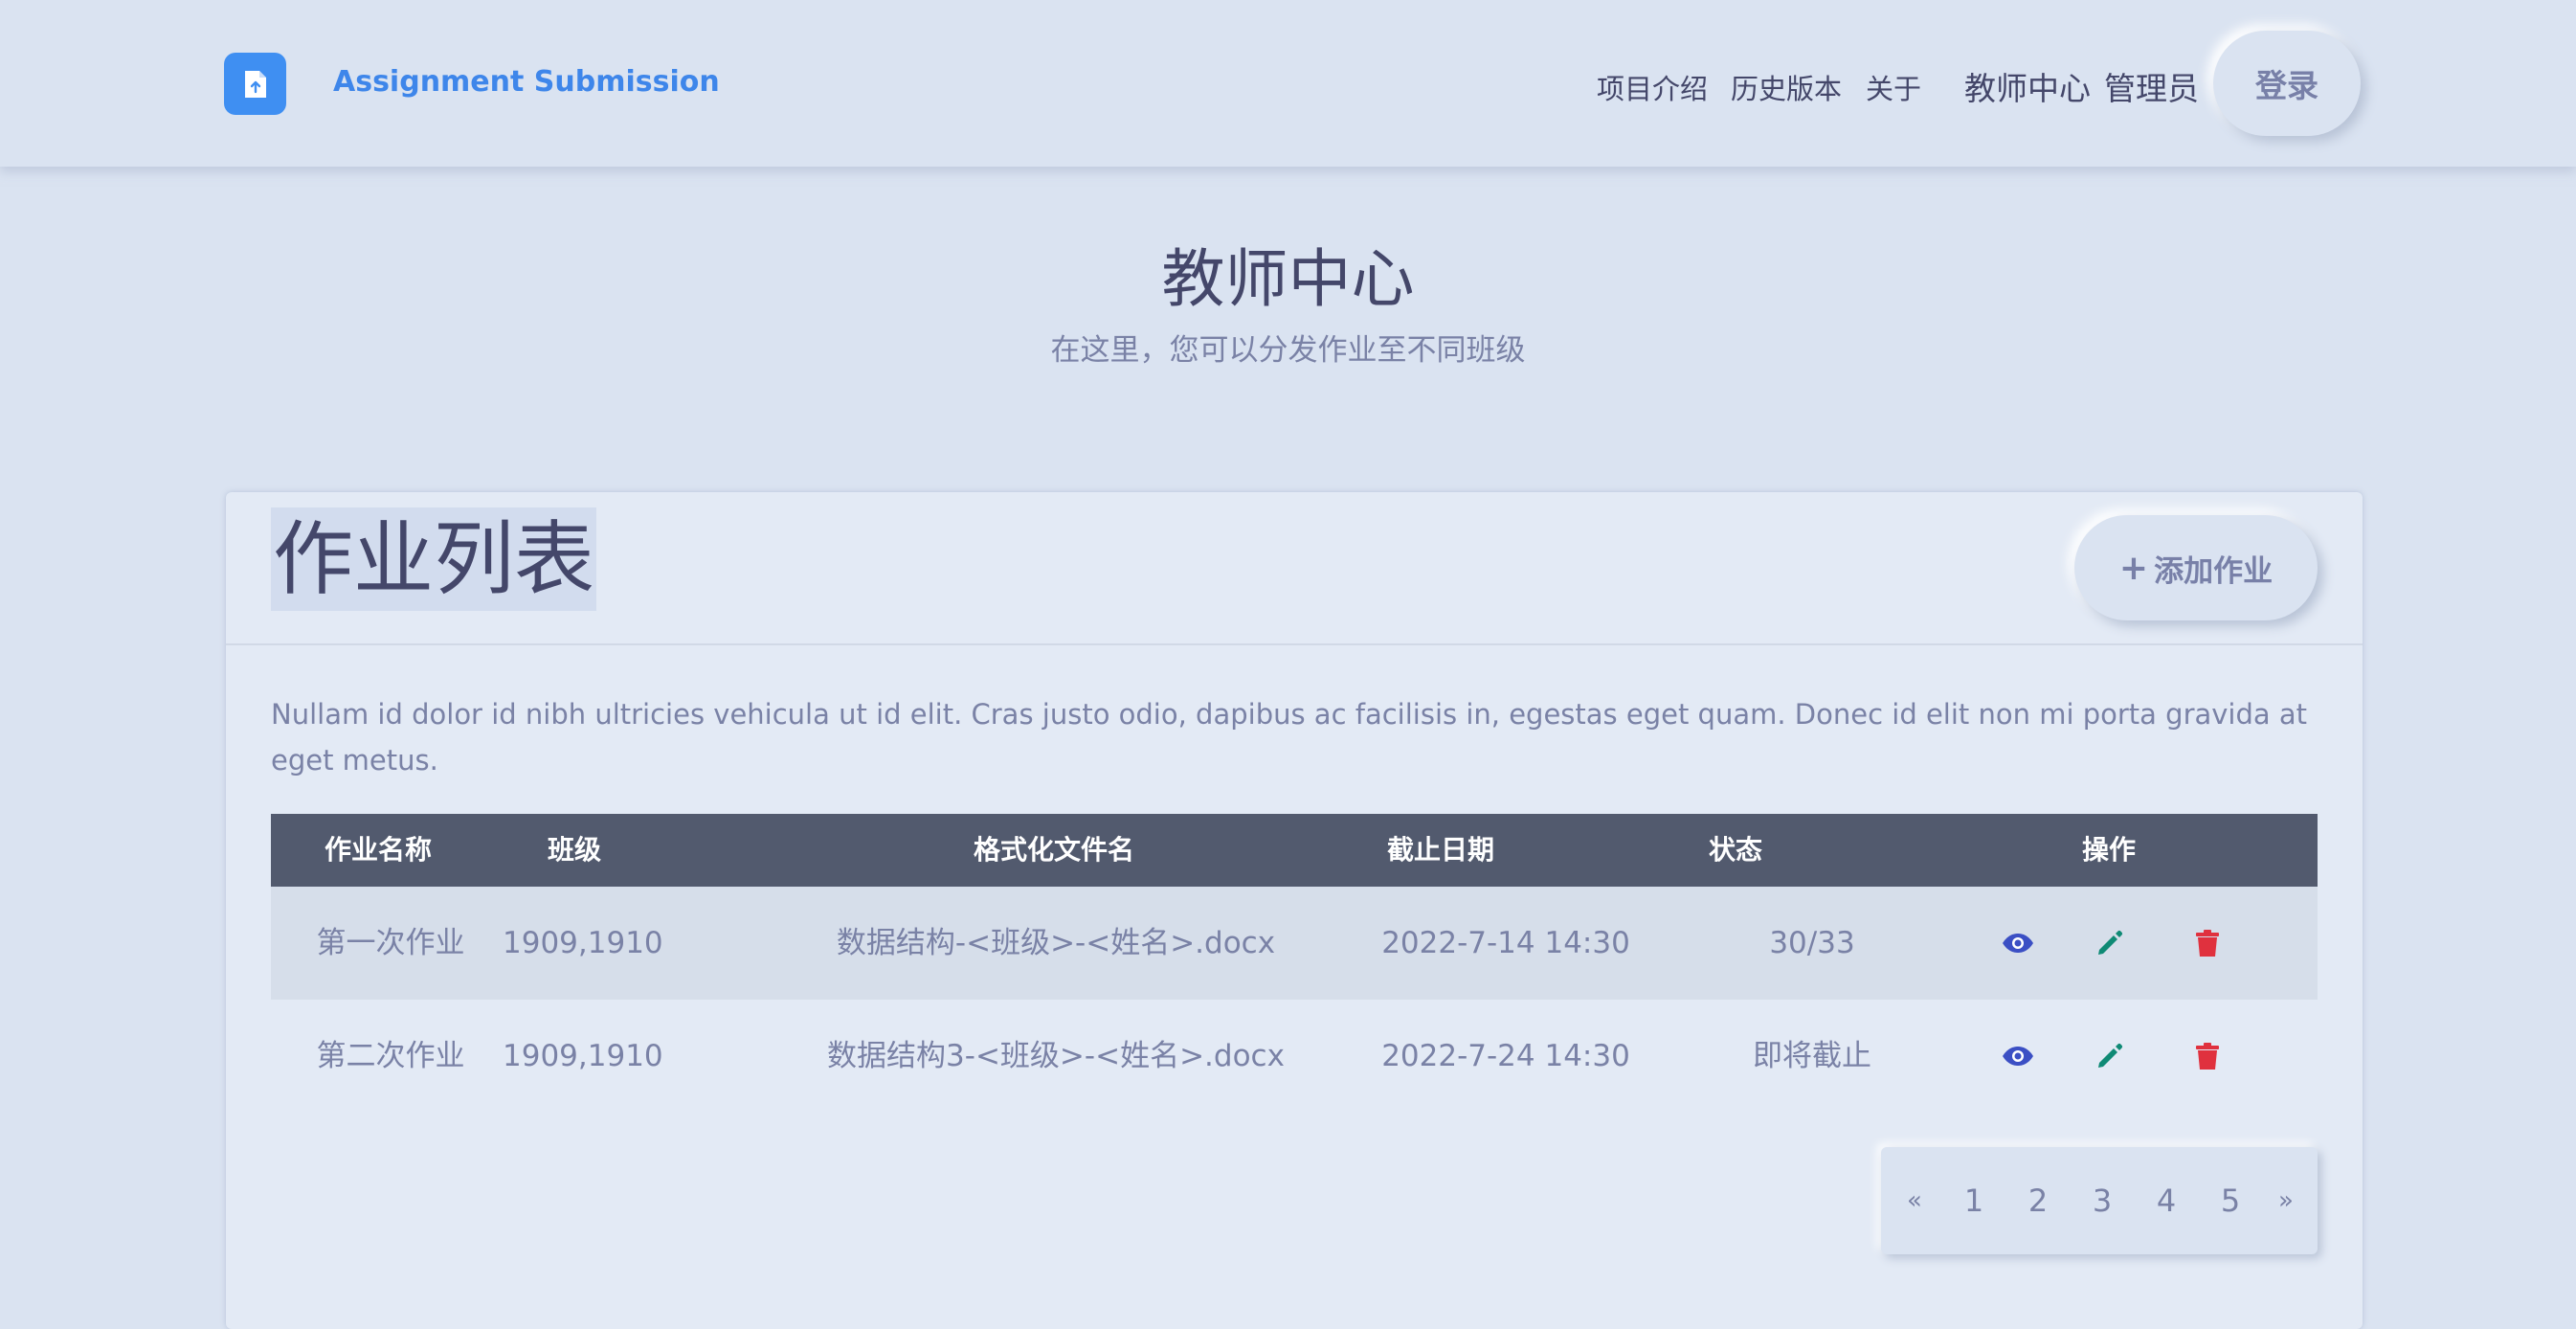 Image resolution: width=2576 pixels, height=1329 pixels. I want to click on add-assignment-label: 添加作业, so click(2214, 571).